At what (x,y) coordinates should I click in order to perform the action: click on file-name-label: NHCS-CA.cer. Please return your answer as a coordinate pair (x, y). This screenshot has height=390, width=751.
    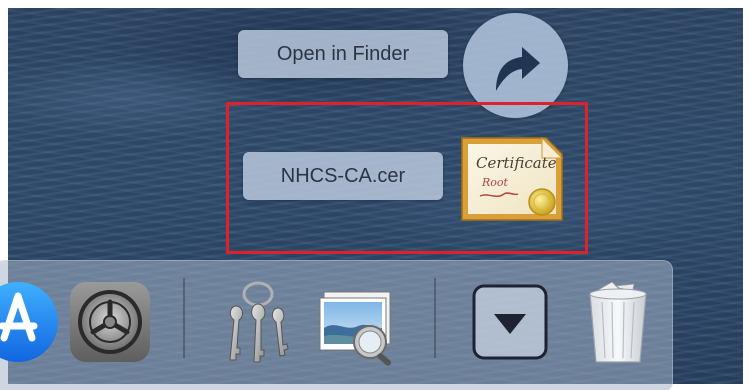
    Looking at the image, I should click on (343, 176).